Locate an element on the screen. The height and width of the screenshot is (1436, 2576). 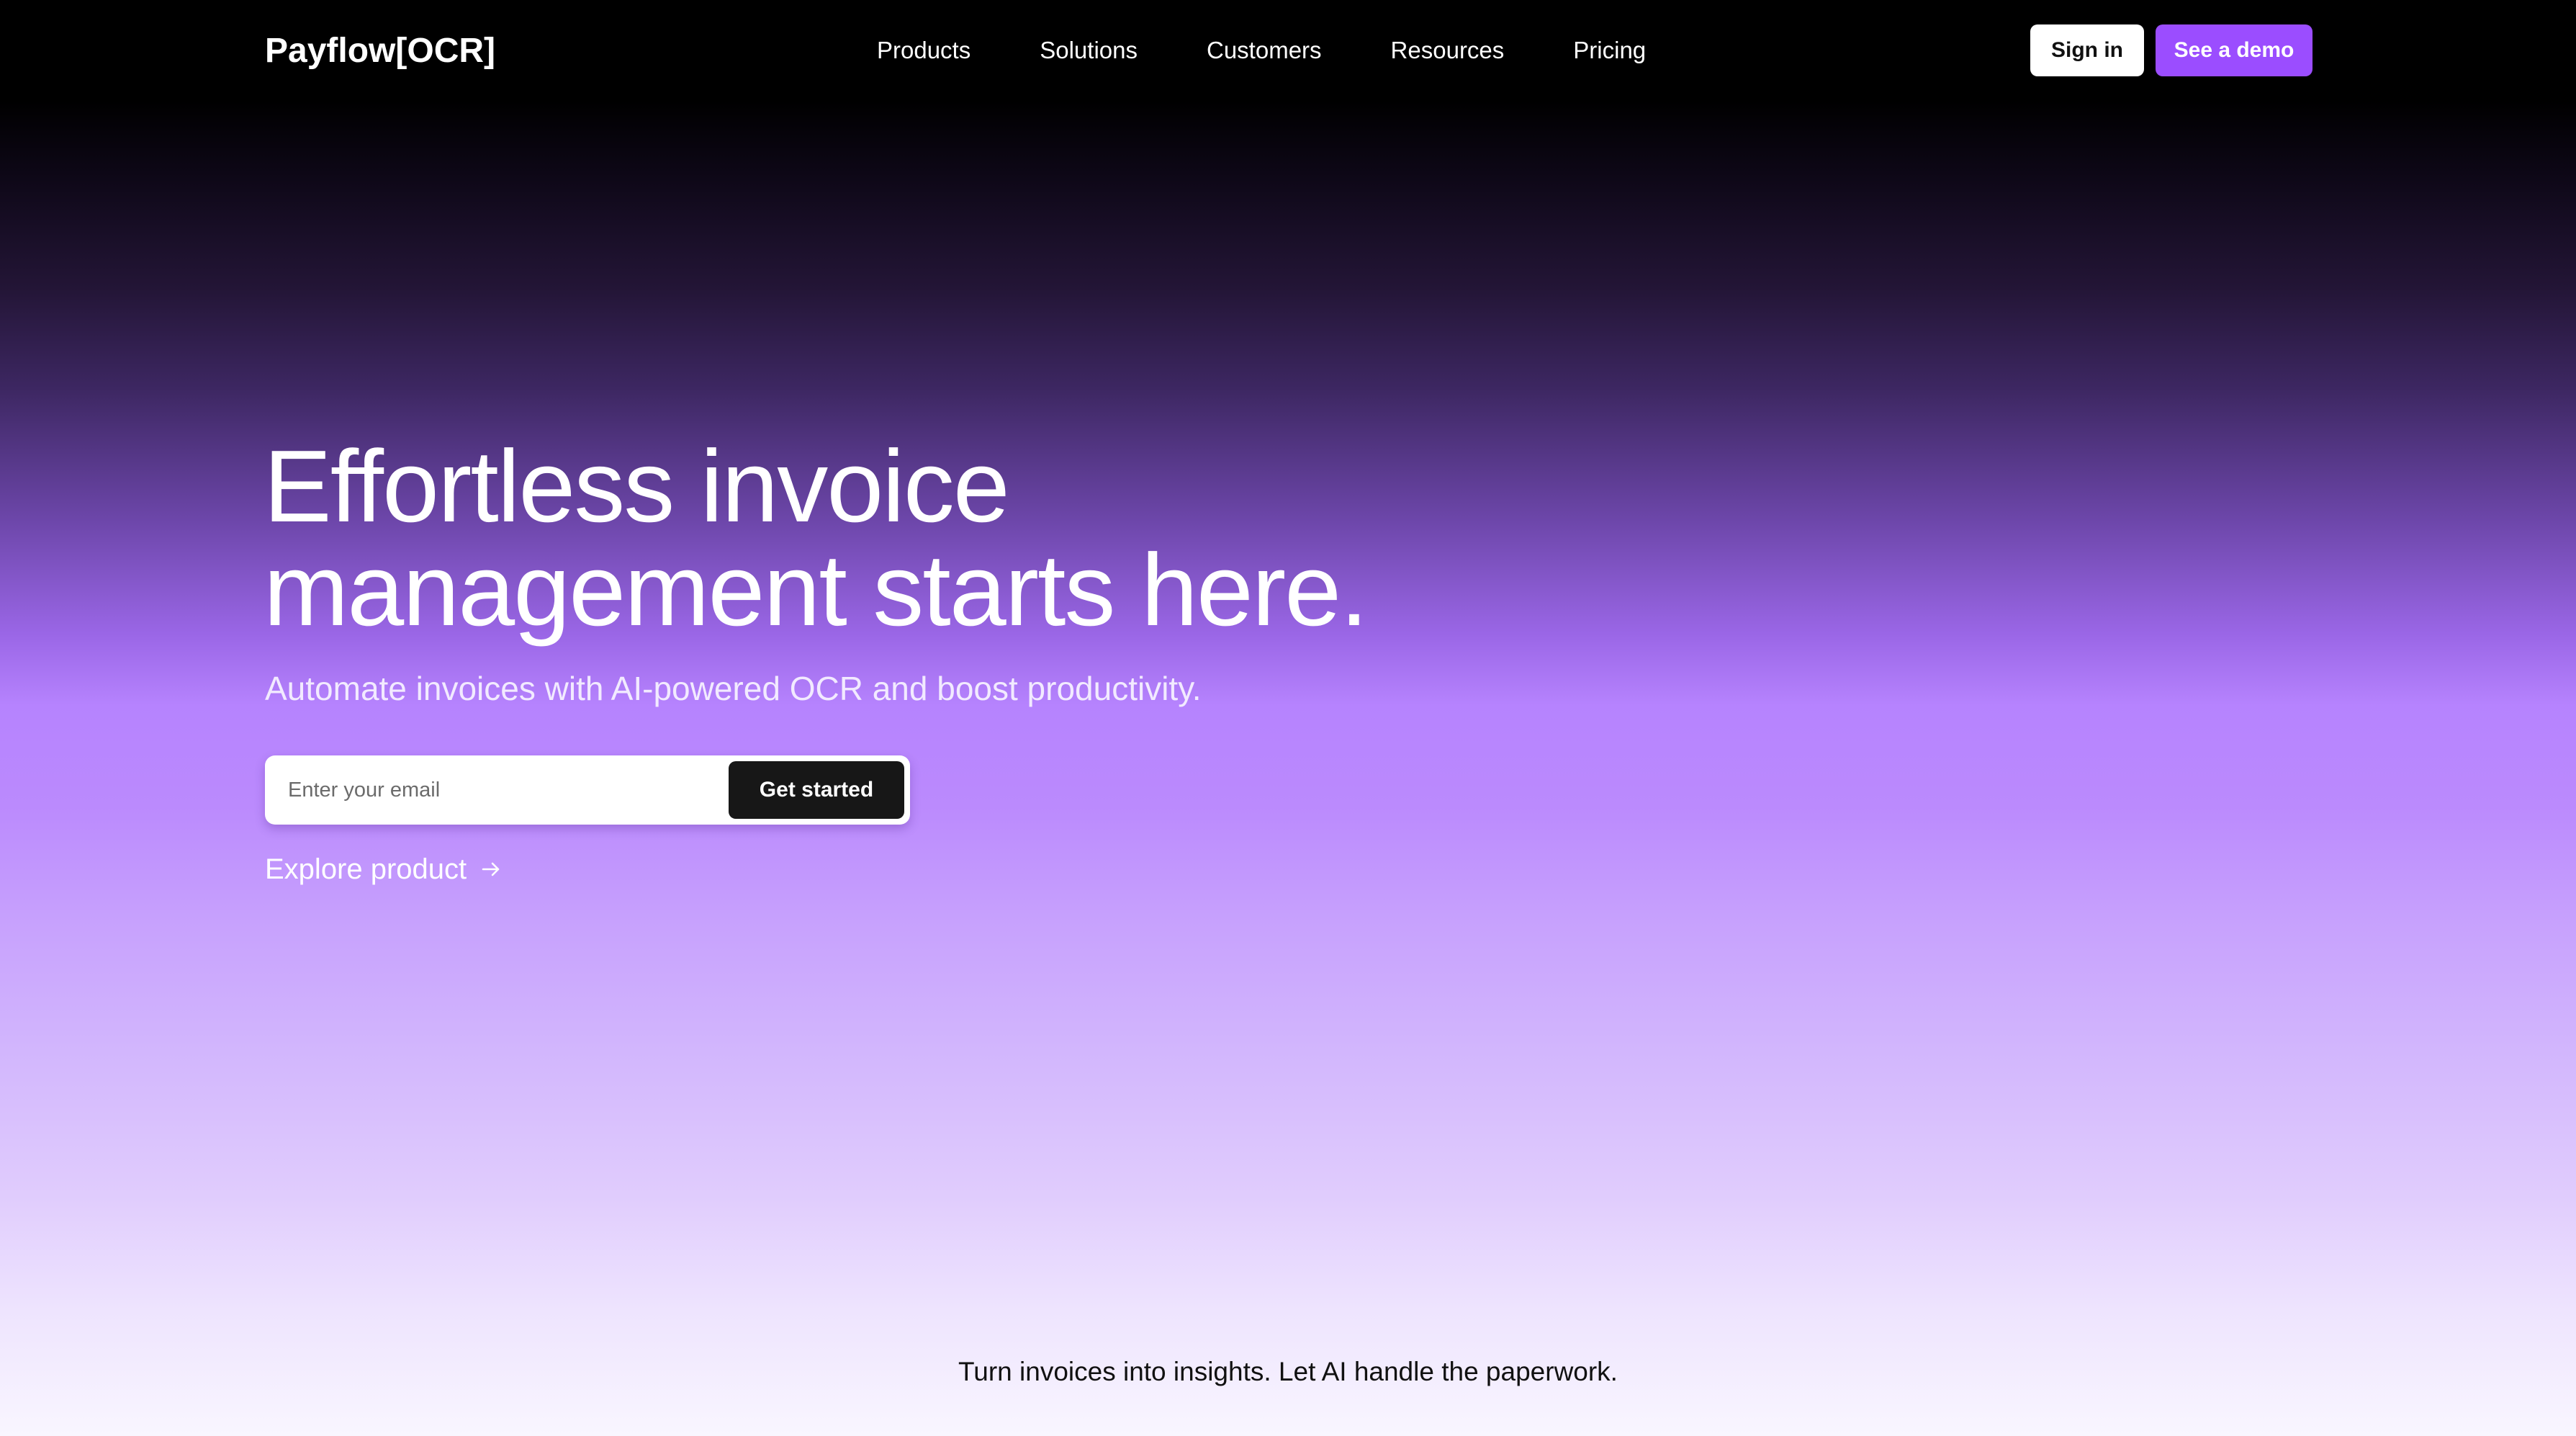
arrow-right-icon is located at coordinates (491, 869).